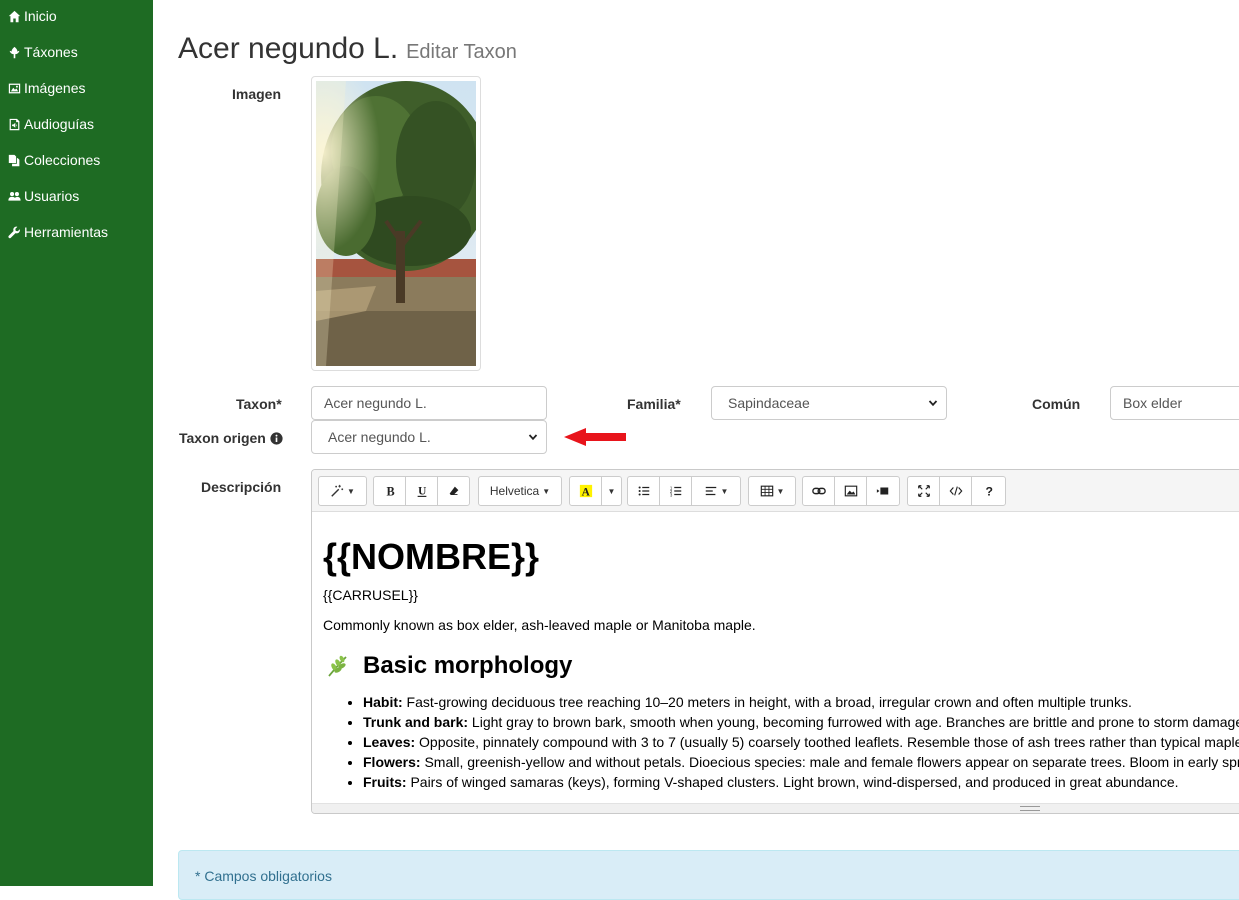  What do you see at coordinates (263, 876) in the screenshot?
I see `required-fields-note: * Campos obligatorios` at bounding box center [263, 876].